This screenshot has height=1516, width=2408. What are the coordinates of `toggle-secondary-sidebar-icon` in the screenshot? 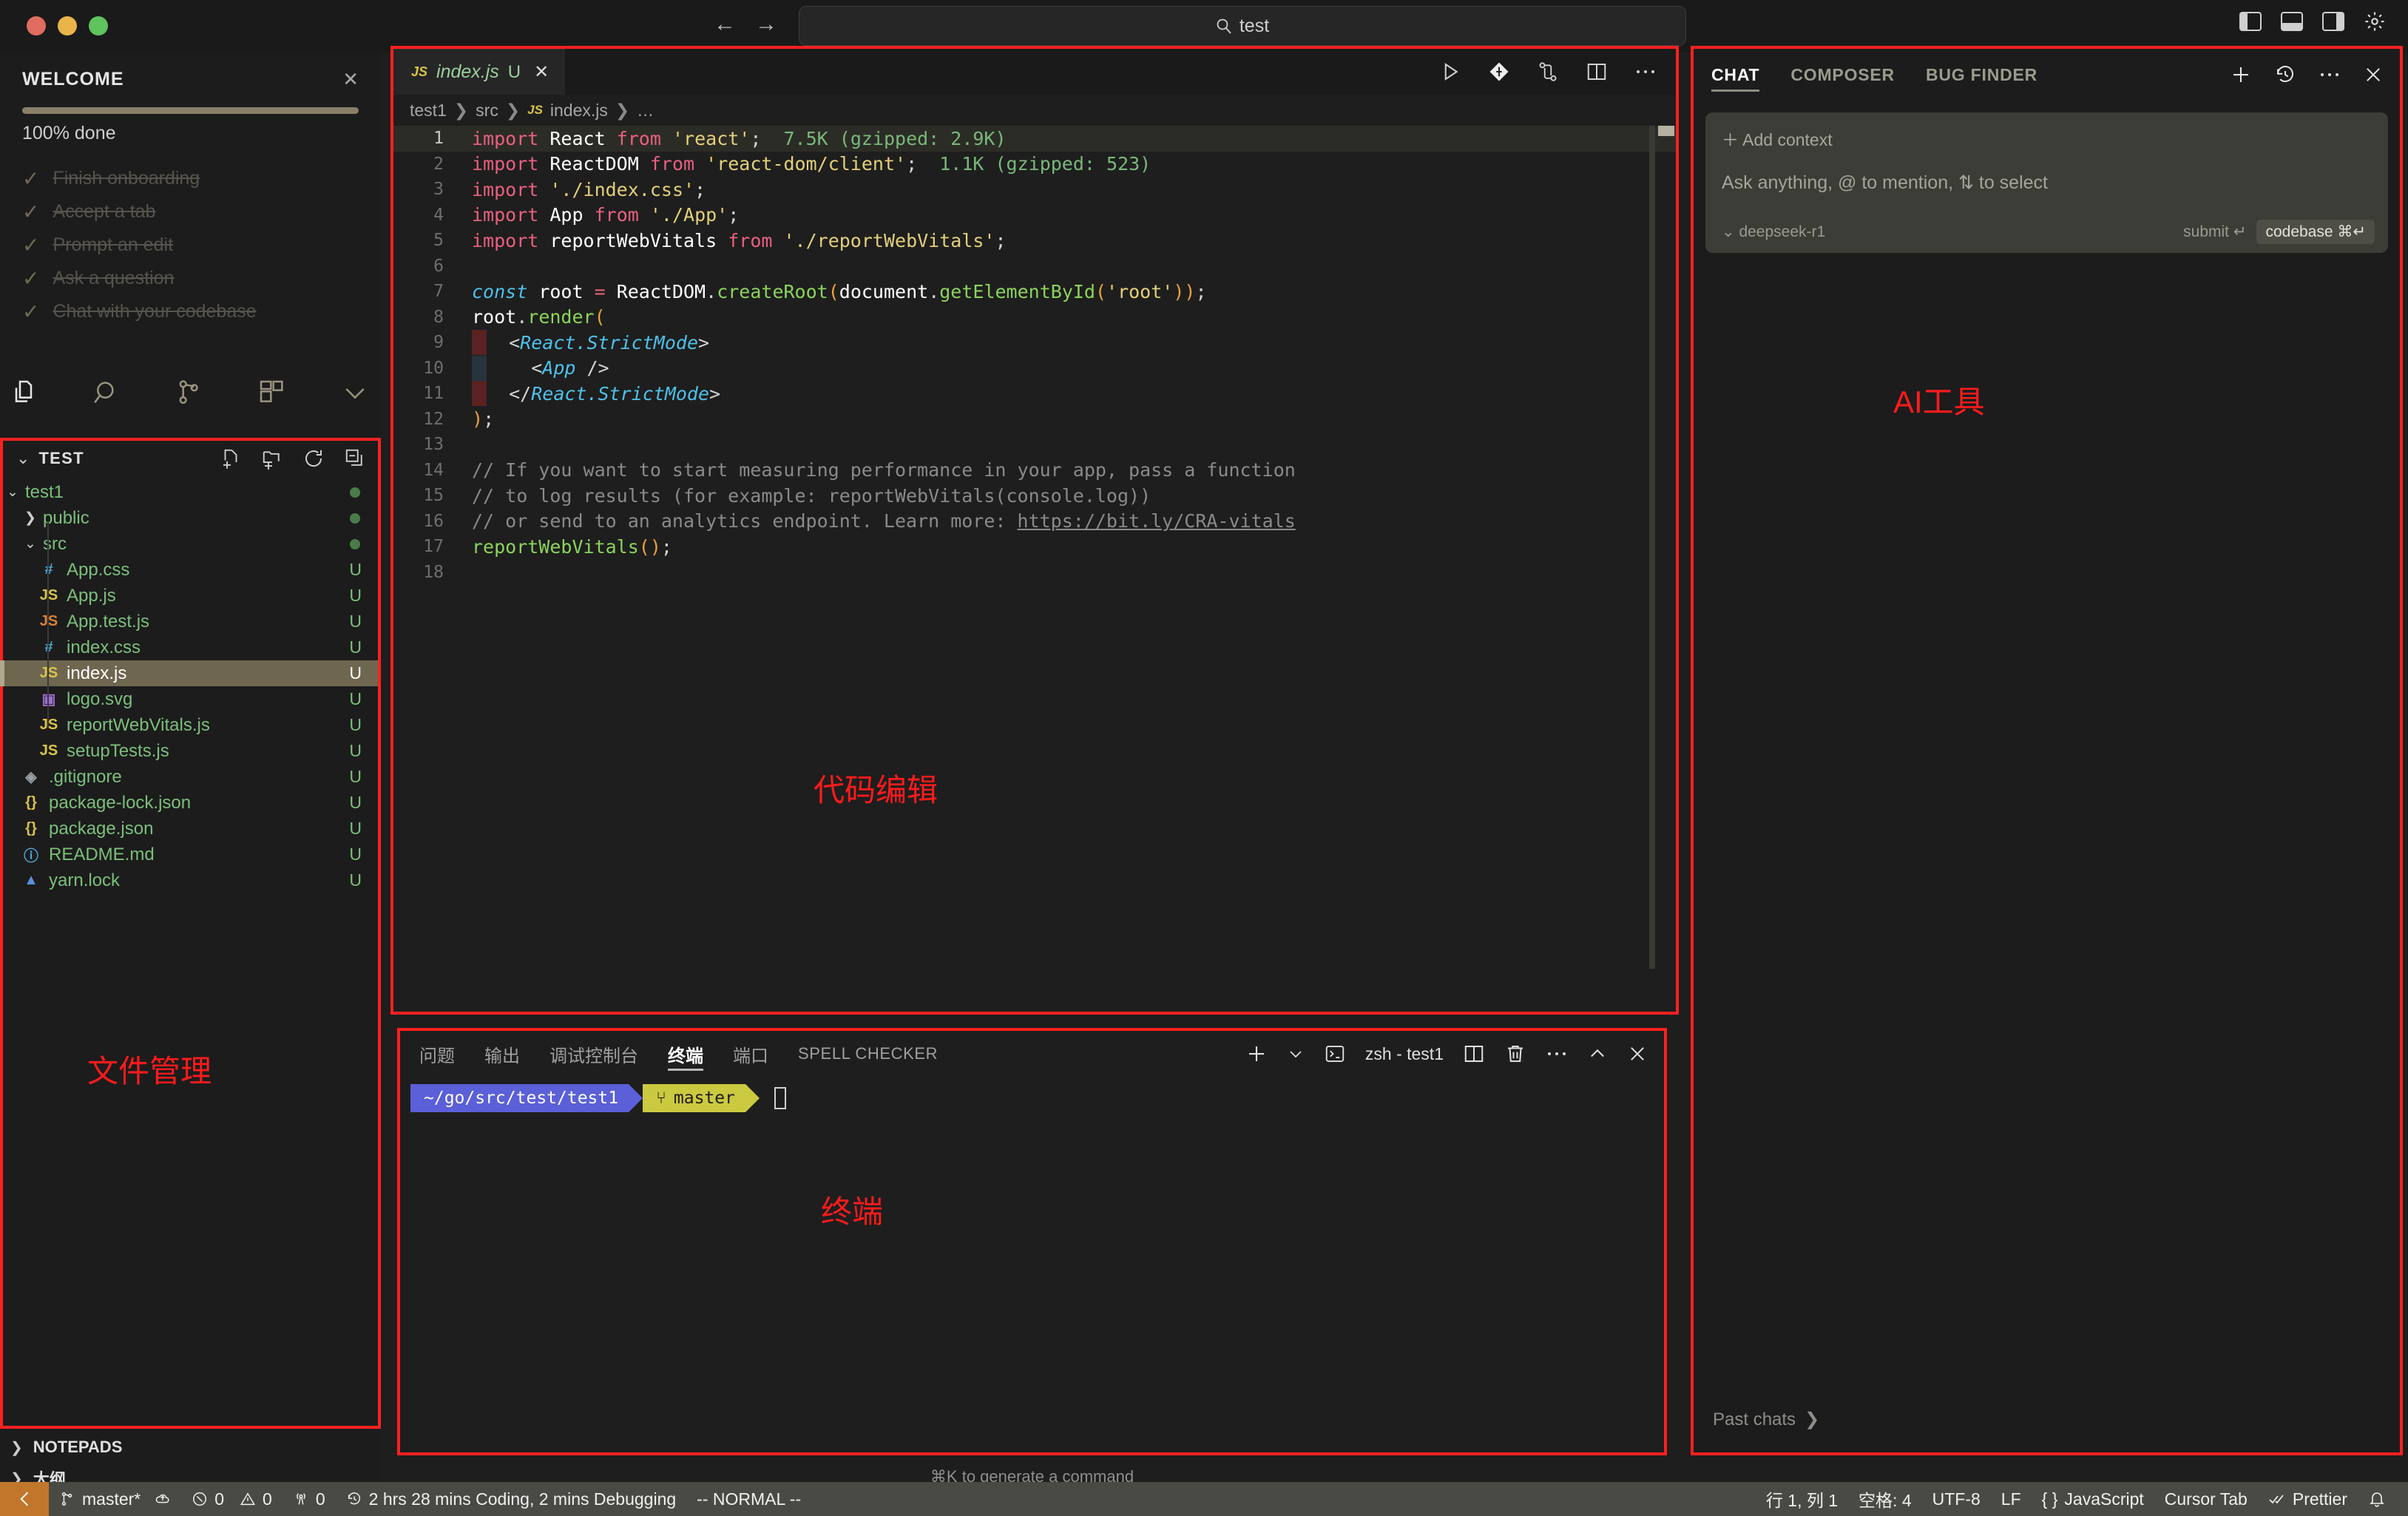 It's located at (2333, 21).